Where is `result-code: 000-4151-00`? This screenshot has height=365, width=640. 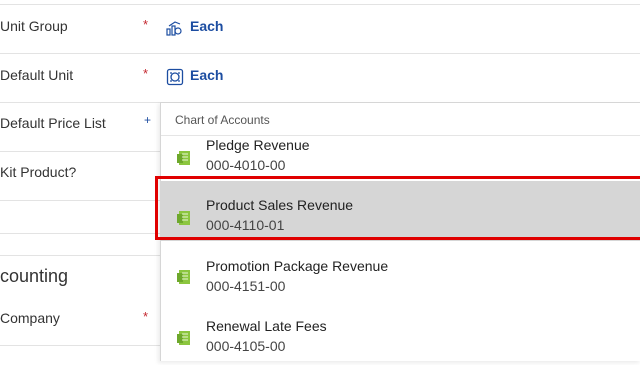
result-code: 000-4151-00 is located at coordinates (246, 286).